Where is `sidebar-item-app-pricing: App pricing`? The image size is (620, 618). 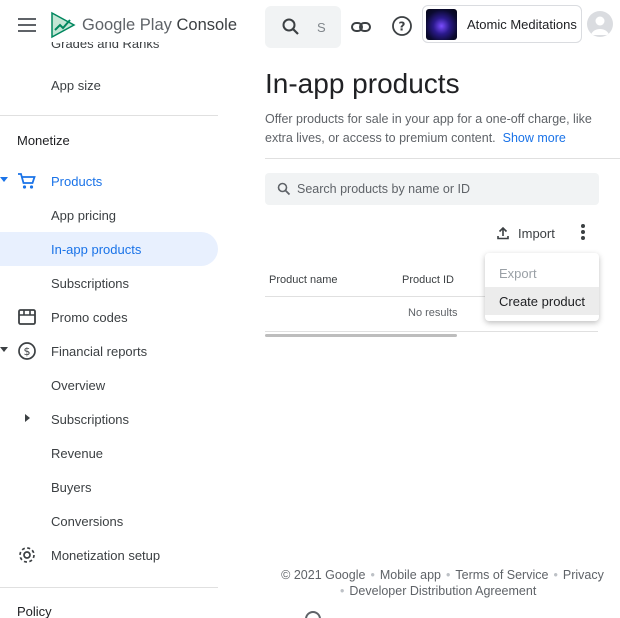 sidebar-item-app-pricing: App pricing is located at coordinates (109, 215).